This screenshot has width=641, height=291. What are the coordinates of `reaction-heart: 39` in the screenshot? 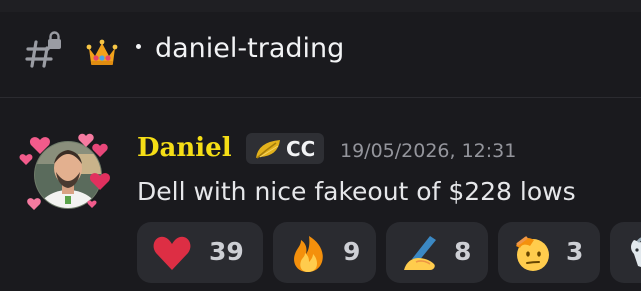 It's located at (200, 252).